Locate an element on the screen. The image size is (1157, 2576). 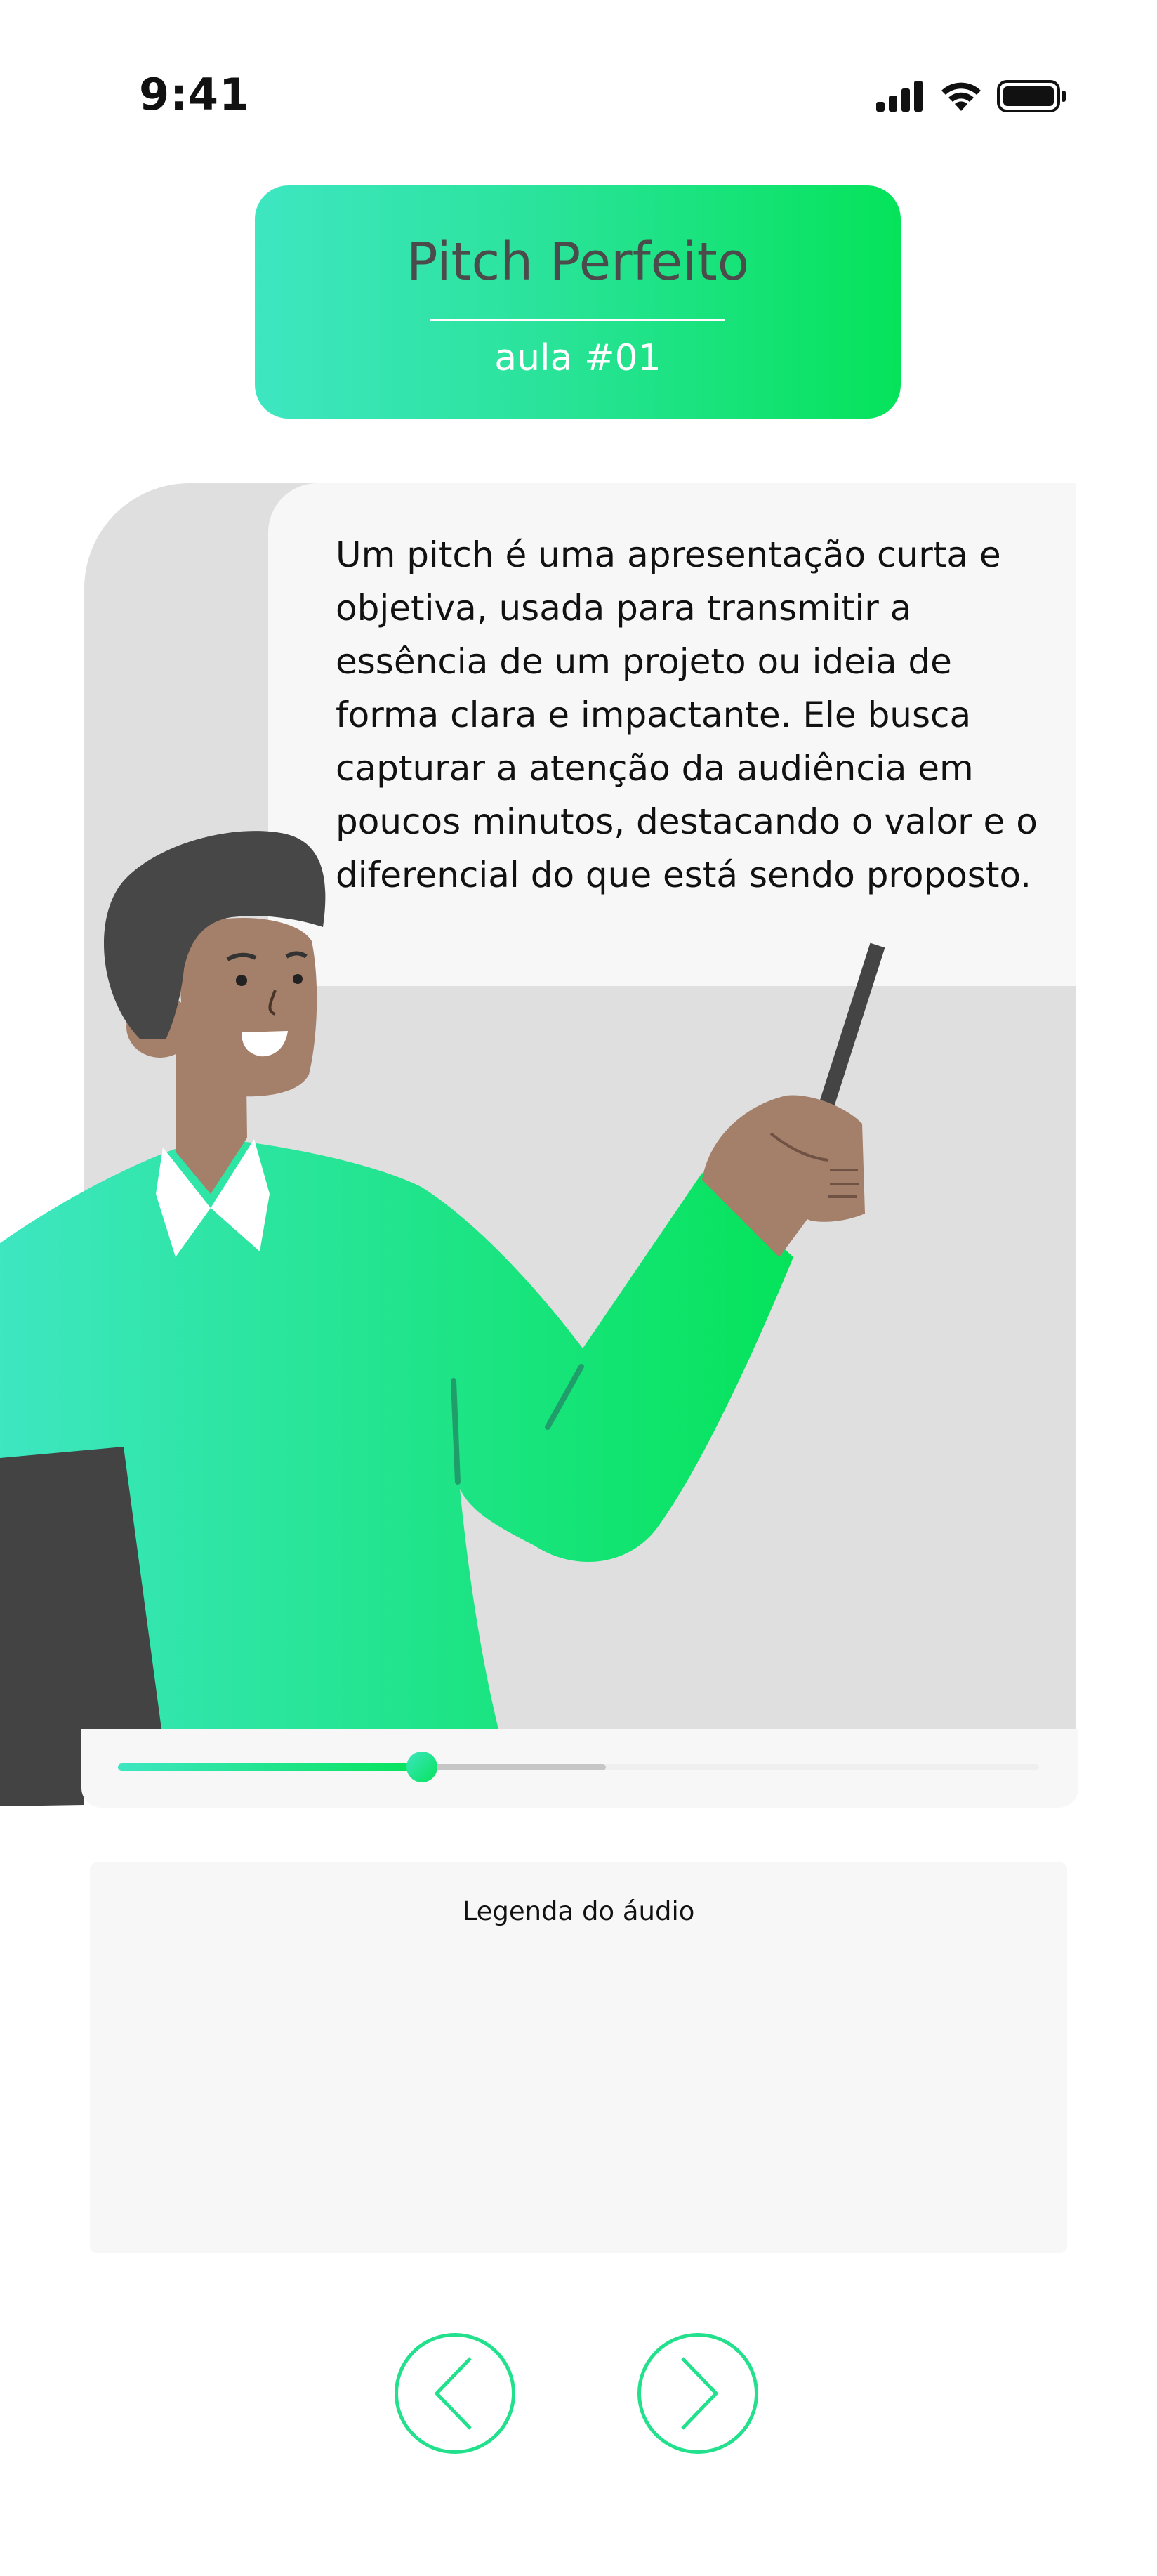
battery-icon is located at coordinates (1031, 96).